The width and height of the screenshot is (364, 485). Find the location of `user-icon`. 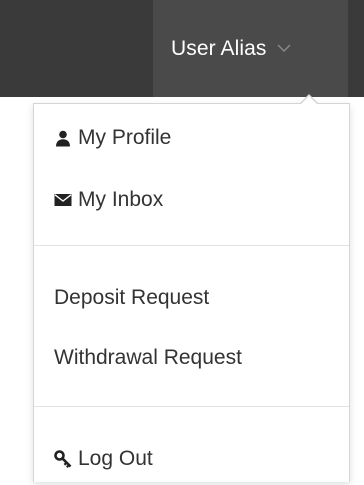

user-icon is located at coordinates (63, 138).